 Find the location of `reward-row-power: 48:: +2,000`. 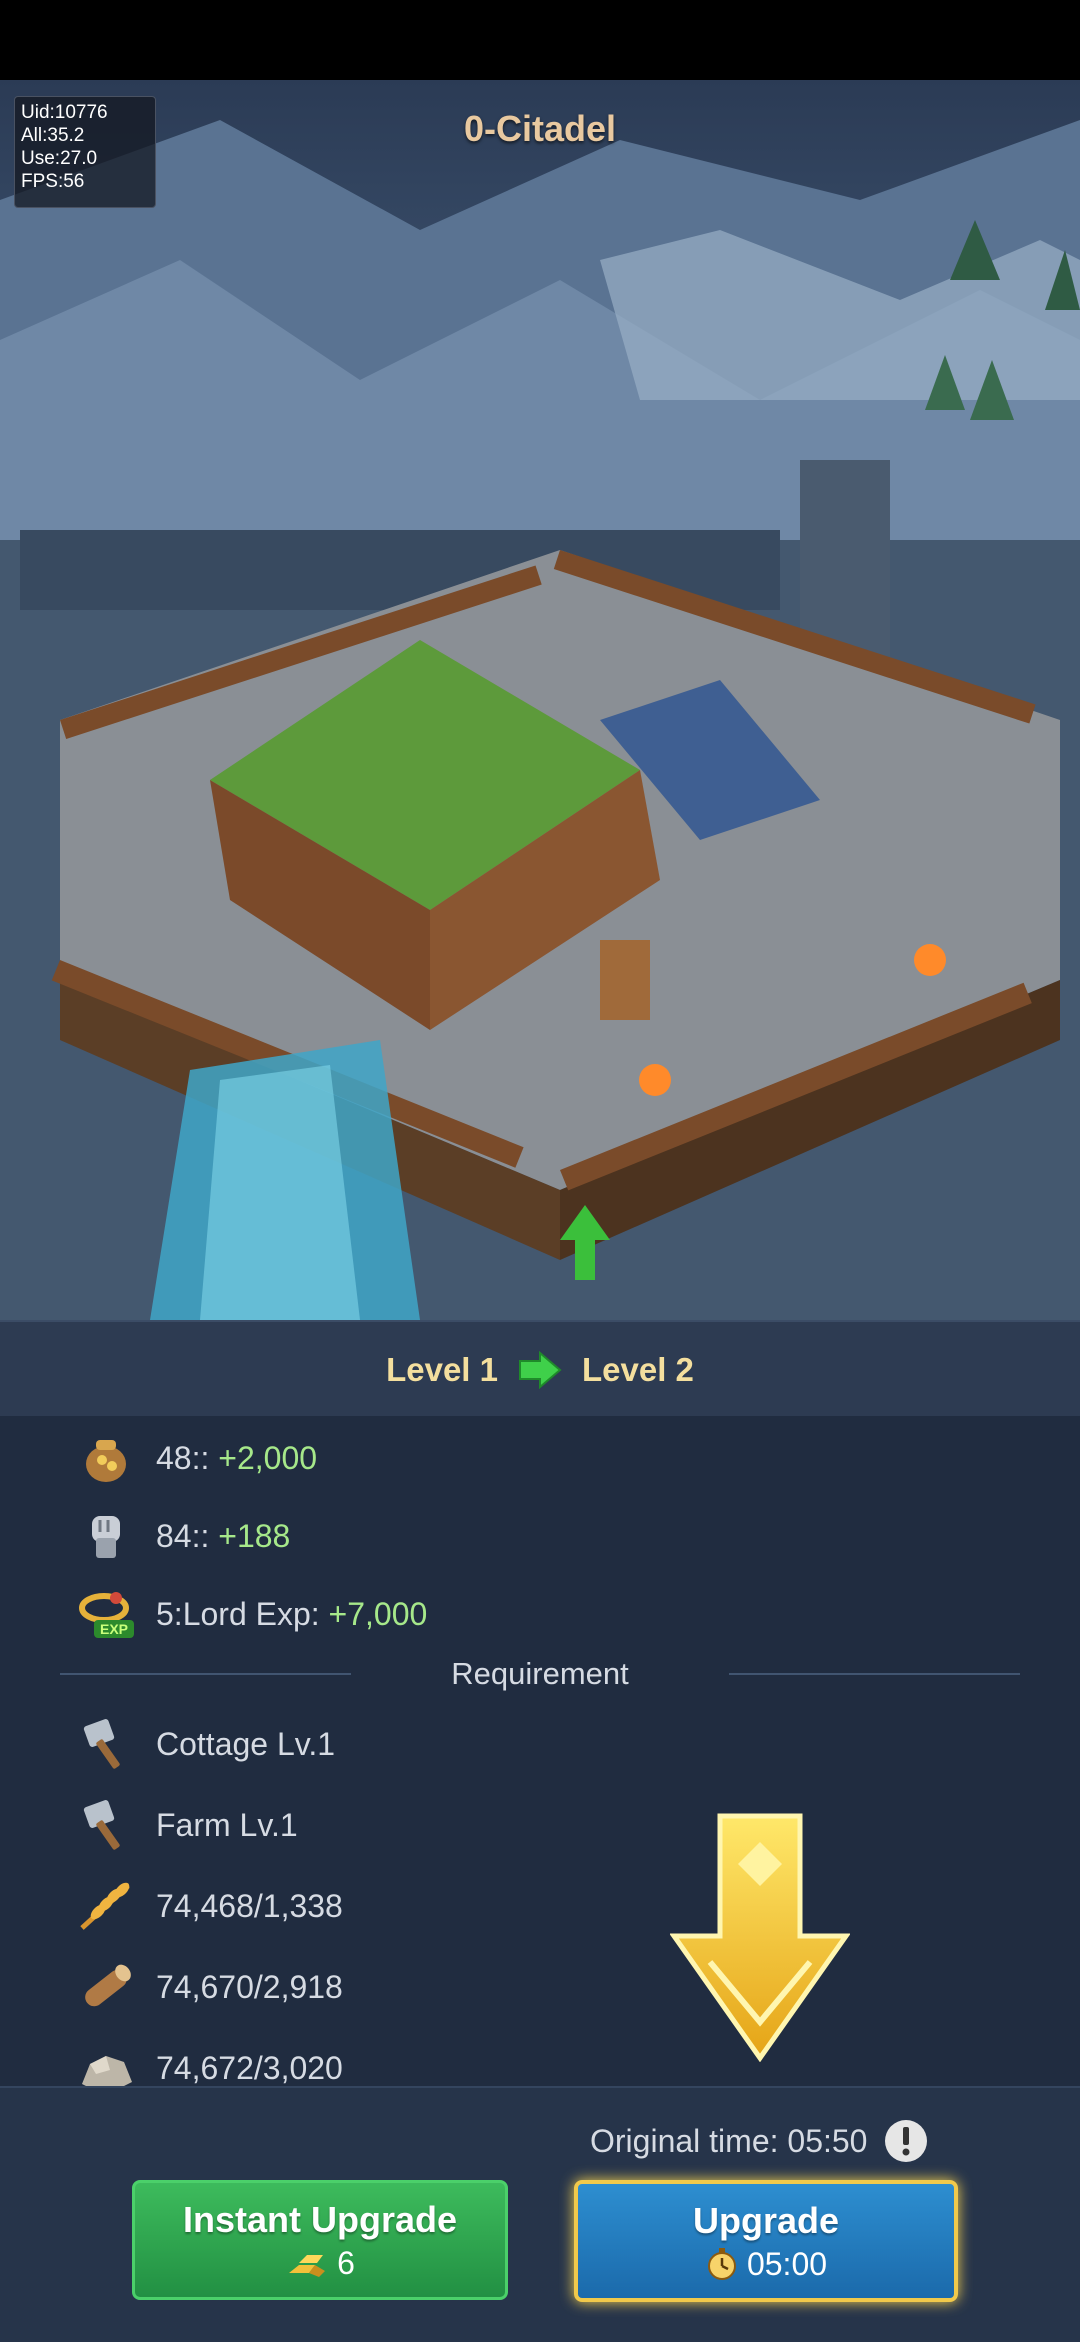

reward-row-power: 48:: +2,000 is located at coordinates (196, 1458).